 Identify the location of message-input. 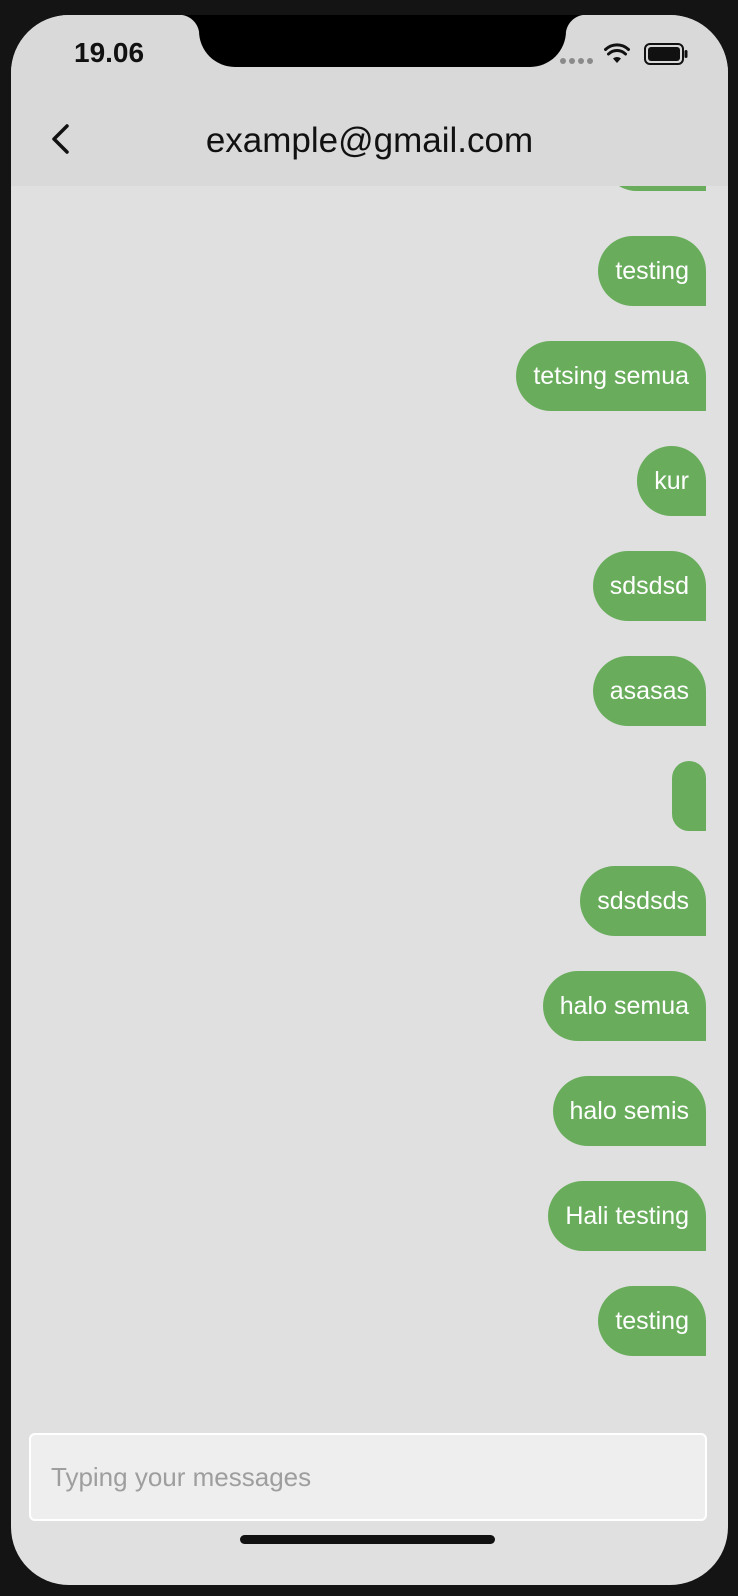
(368, 1477).